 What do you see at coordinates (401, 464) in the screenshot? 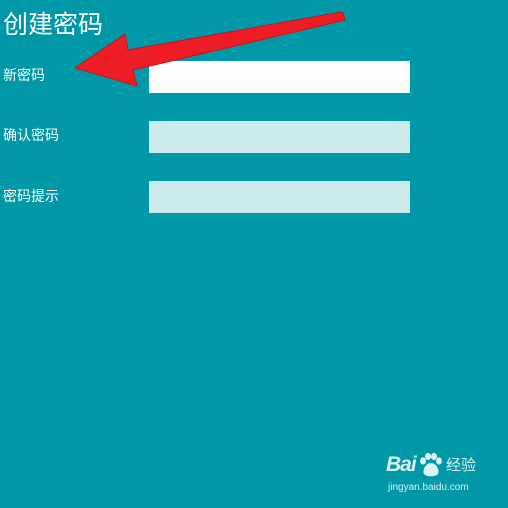
I see `baidu-logo-text: Bai` at bounding box center [401, 464].